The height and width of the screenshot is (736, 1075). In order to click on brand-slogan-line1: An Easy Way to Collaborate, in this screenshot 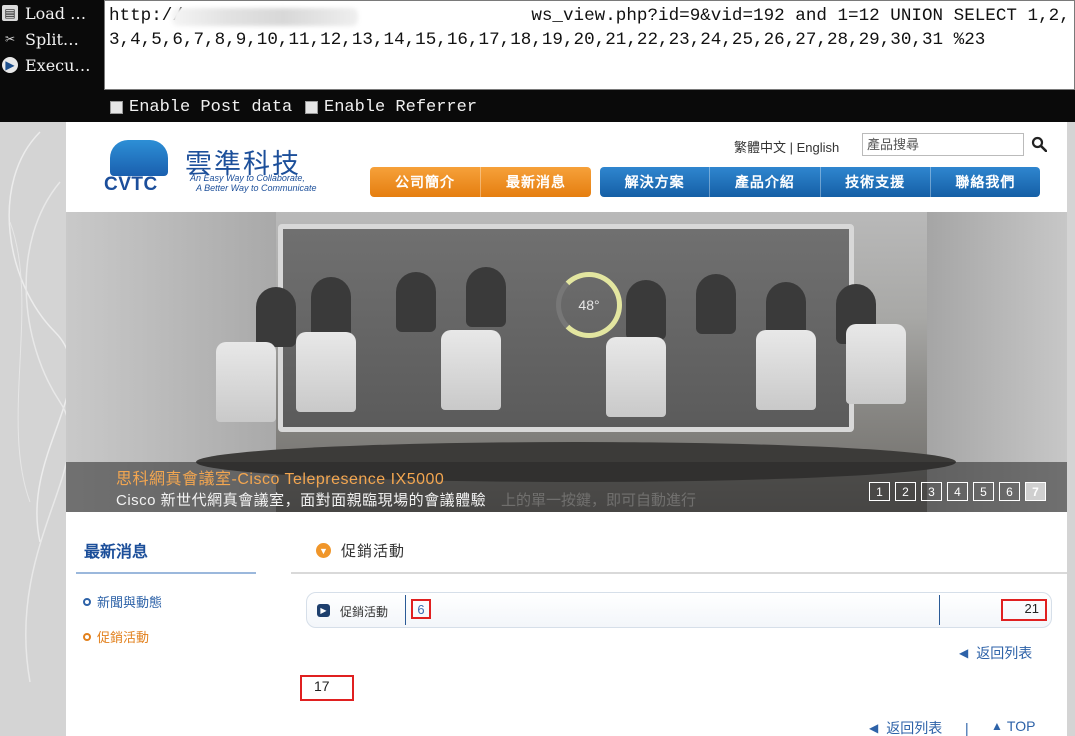, I will do `click(247, 178)`.